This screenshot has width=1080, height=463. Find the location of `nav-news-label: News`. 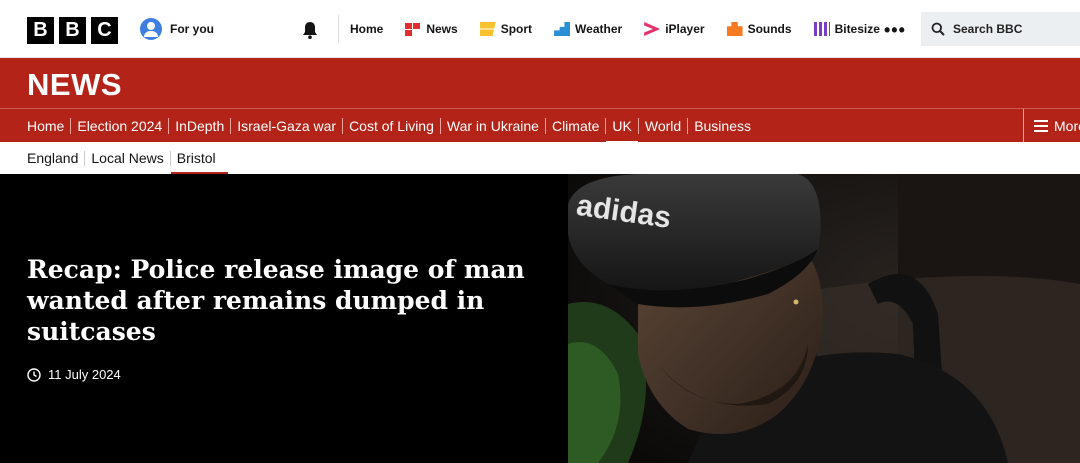

nav-news-label: News is located at coordinates (442, 29).